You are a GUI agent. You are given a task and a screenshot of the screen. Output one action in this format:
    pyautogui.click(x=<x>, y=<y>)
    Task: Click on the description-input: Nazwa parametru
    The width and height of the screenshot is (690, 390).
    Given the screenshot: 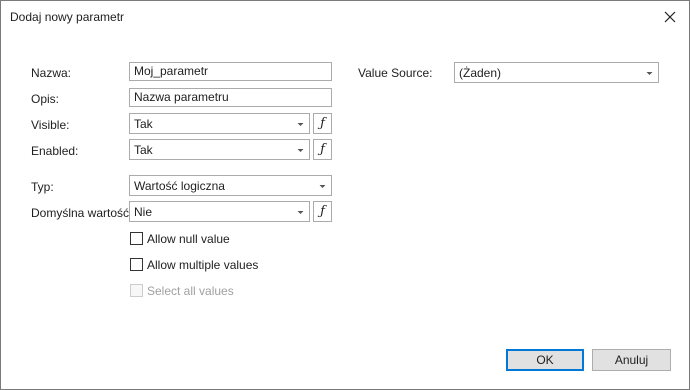 What is the action you would take?
    pyautogui.click(x=230, y=97)
    